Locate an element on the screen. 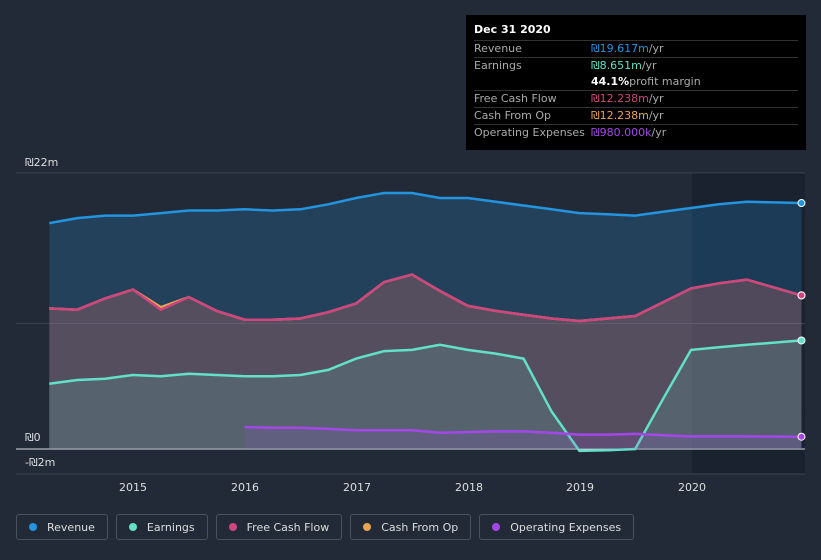  tooltip-row: Operating Expenses ₪980.000k /yr is located at coordinates (636, 132).